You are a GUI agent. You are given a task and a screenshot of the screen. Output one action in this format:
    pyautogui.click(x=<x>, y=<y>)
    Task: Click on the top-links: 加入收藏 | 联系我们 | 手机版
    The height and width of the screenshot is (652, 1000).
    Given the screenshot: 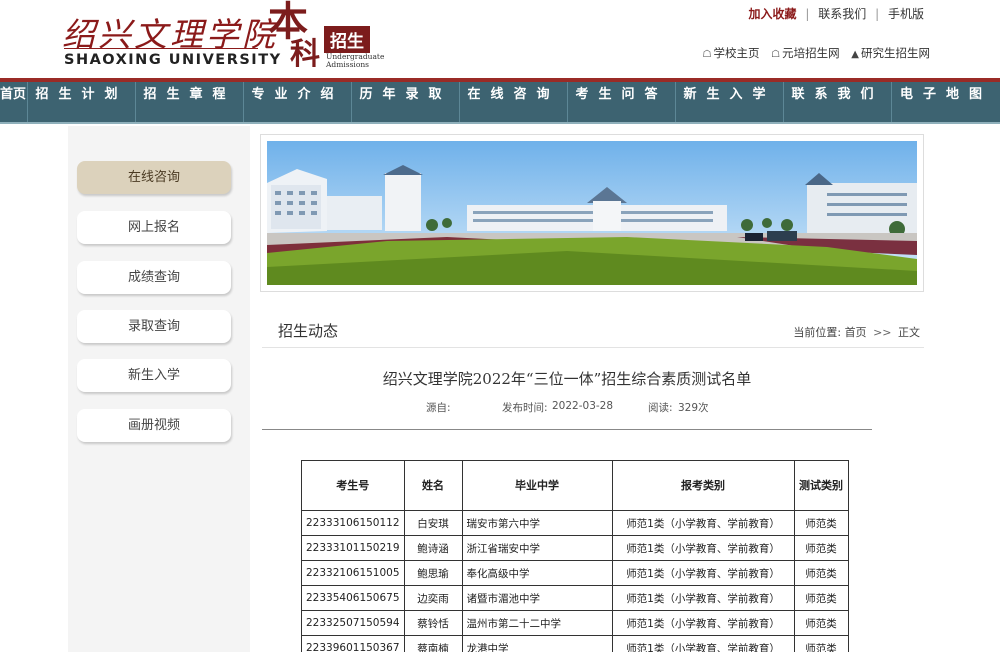 What is the action you would take?
    pyautogui.click(x=836, y=13)
    